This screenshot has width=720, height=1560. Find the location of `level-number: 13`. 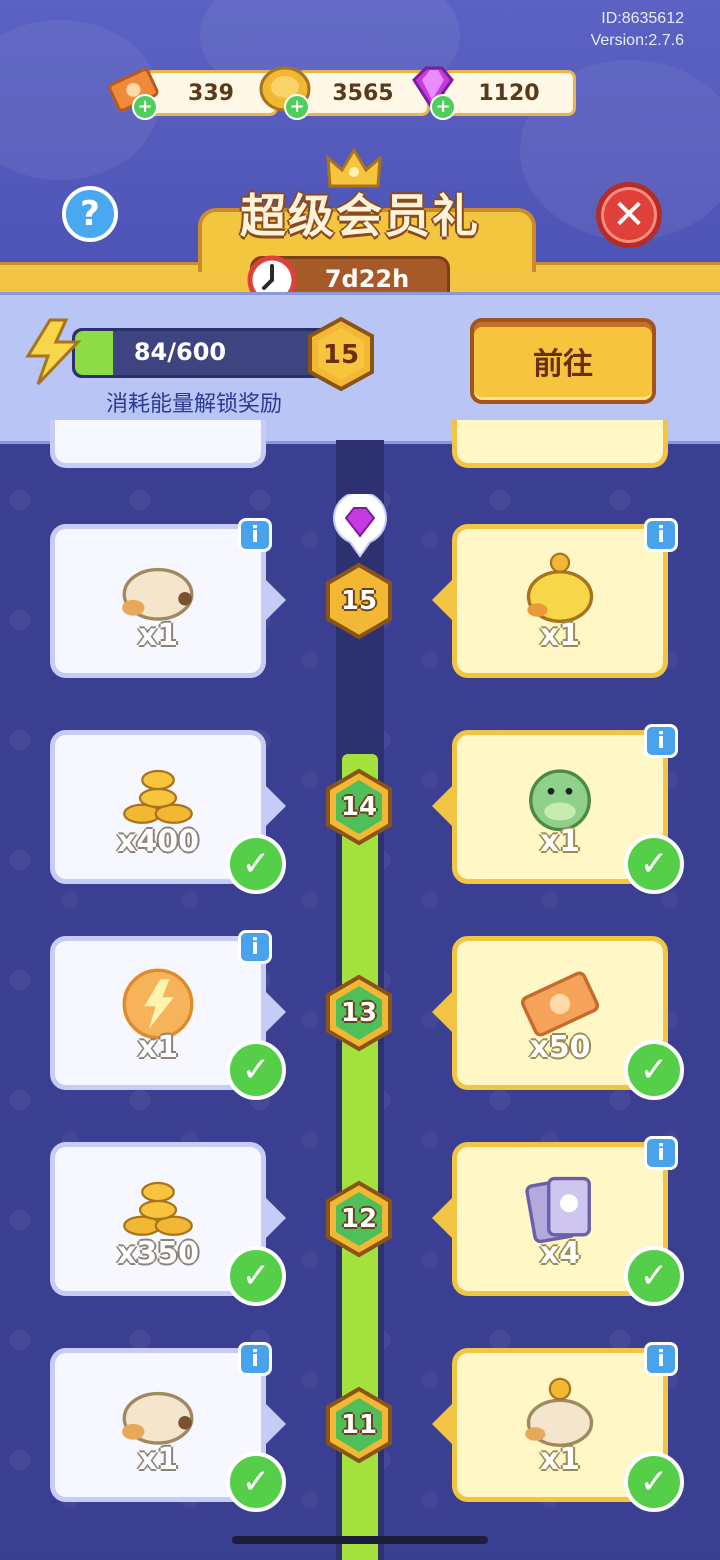

level-number: 13 is located at coordinates (359, 1013).